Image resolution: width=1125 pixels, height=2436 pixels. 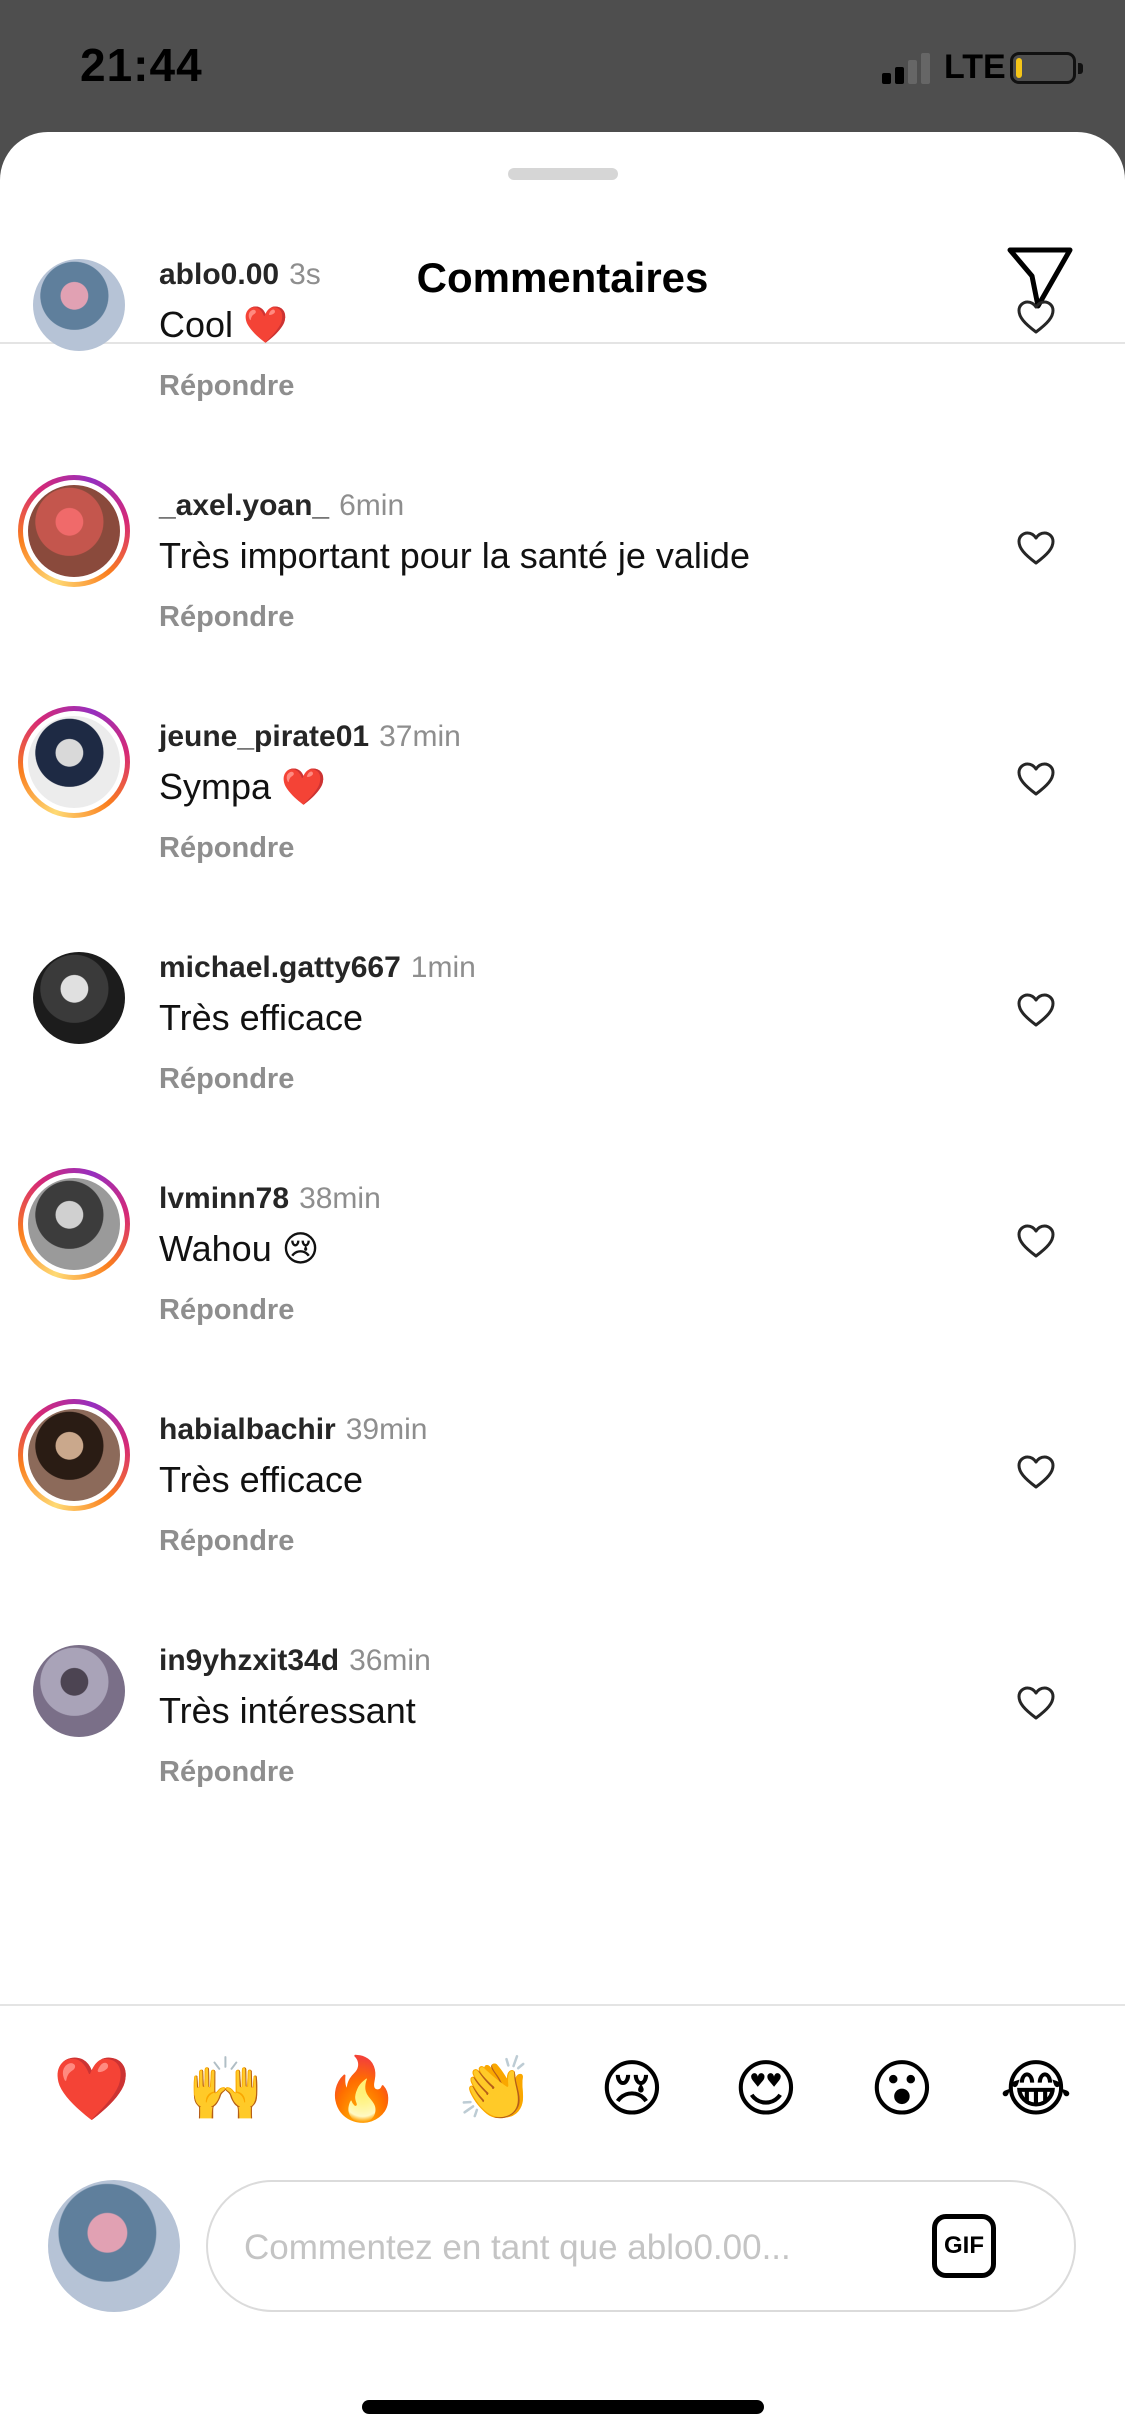 I want to click on comment-username: lvminn78 38min, so click(x=270, y=1199).